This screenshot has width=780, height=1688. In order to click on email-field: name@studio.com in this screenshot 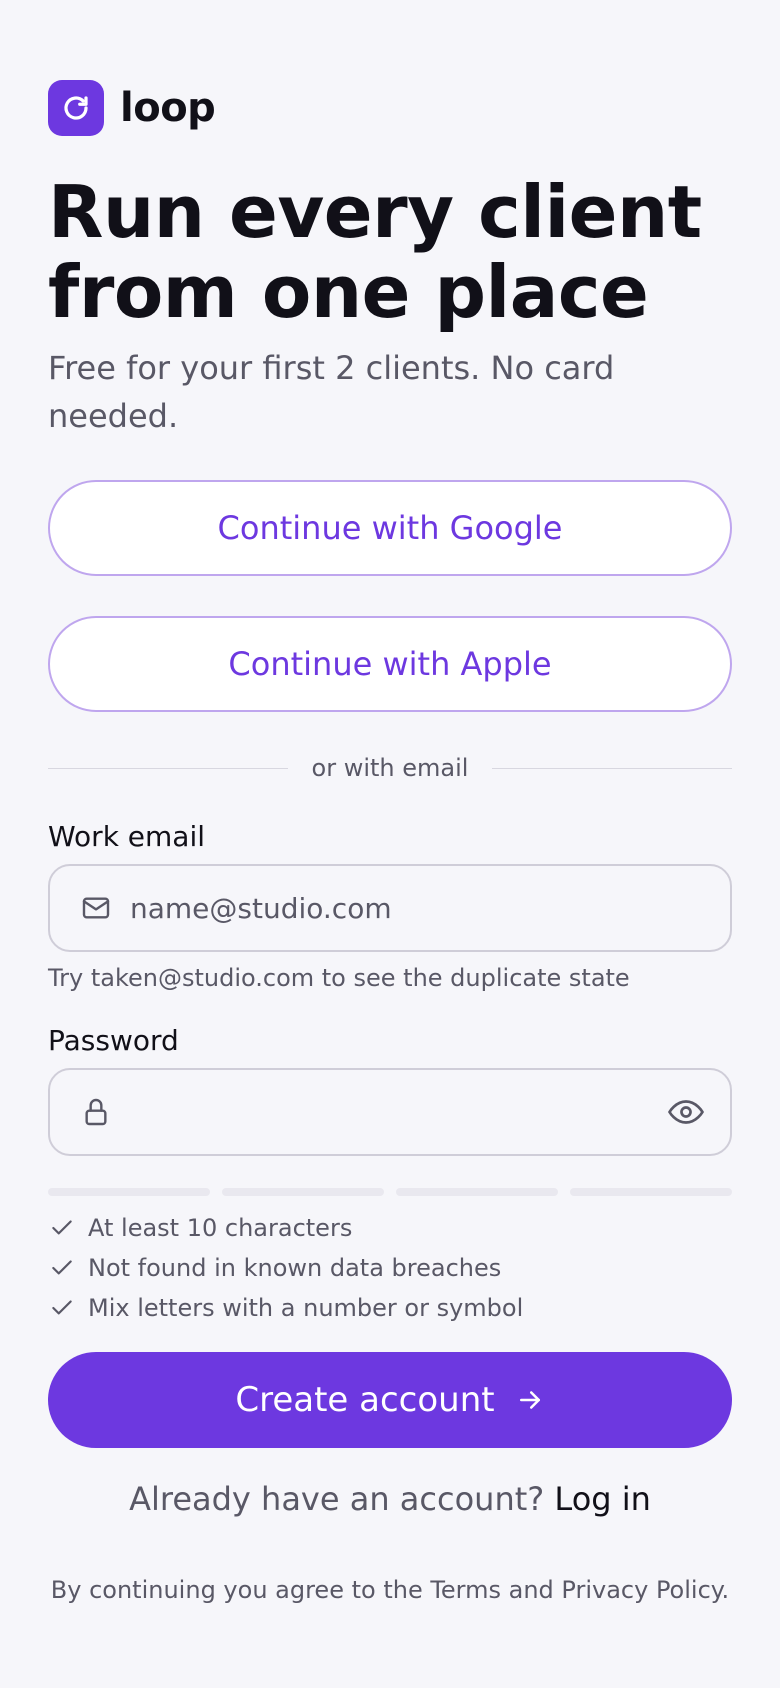, I will do `click(390, 908)`.